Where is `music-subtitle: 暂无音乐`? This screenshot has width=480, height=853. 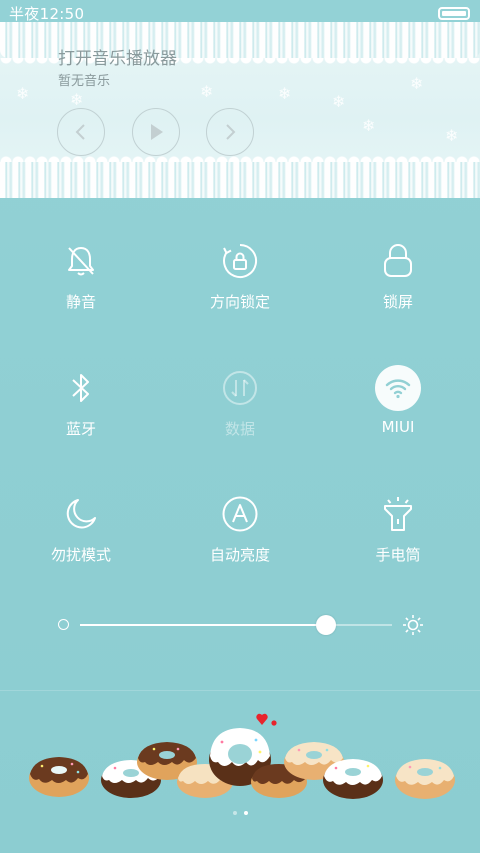
music-subtitle: 暂无音乐 is located at coordinates (84, 81).